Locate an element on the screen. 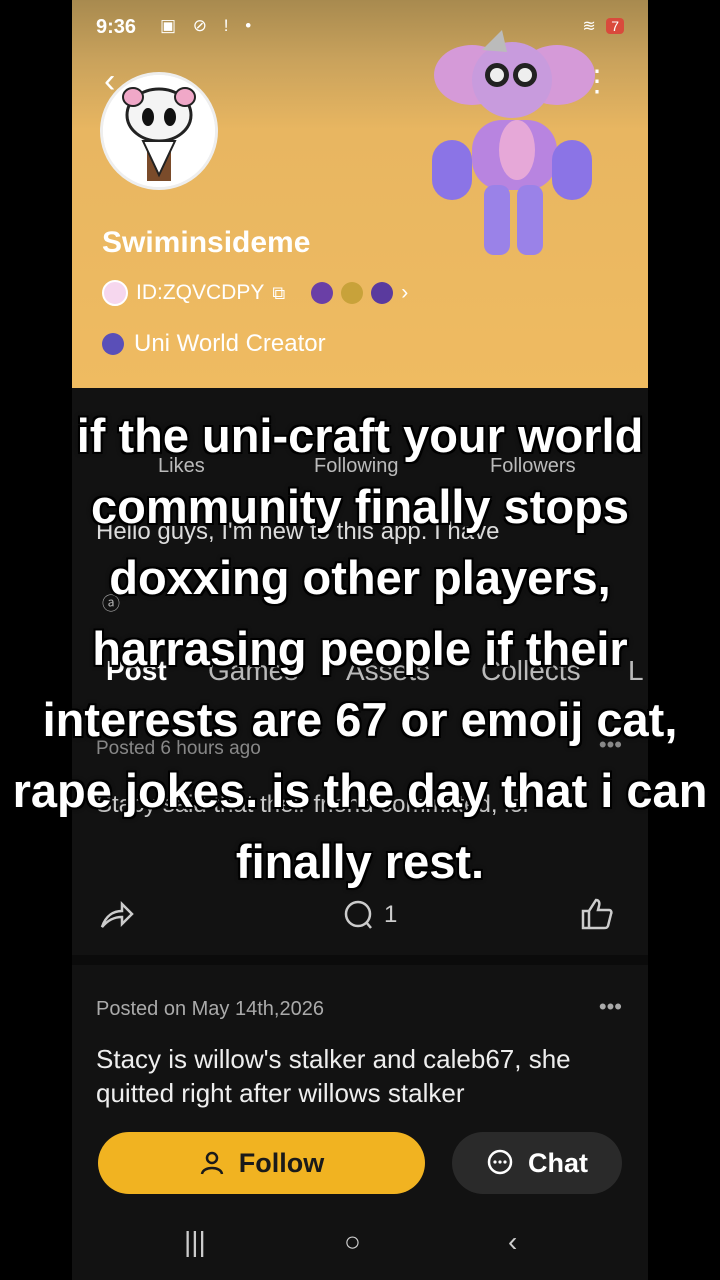  more-options-icon: ⋮ is located at coordinates (597, 81).